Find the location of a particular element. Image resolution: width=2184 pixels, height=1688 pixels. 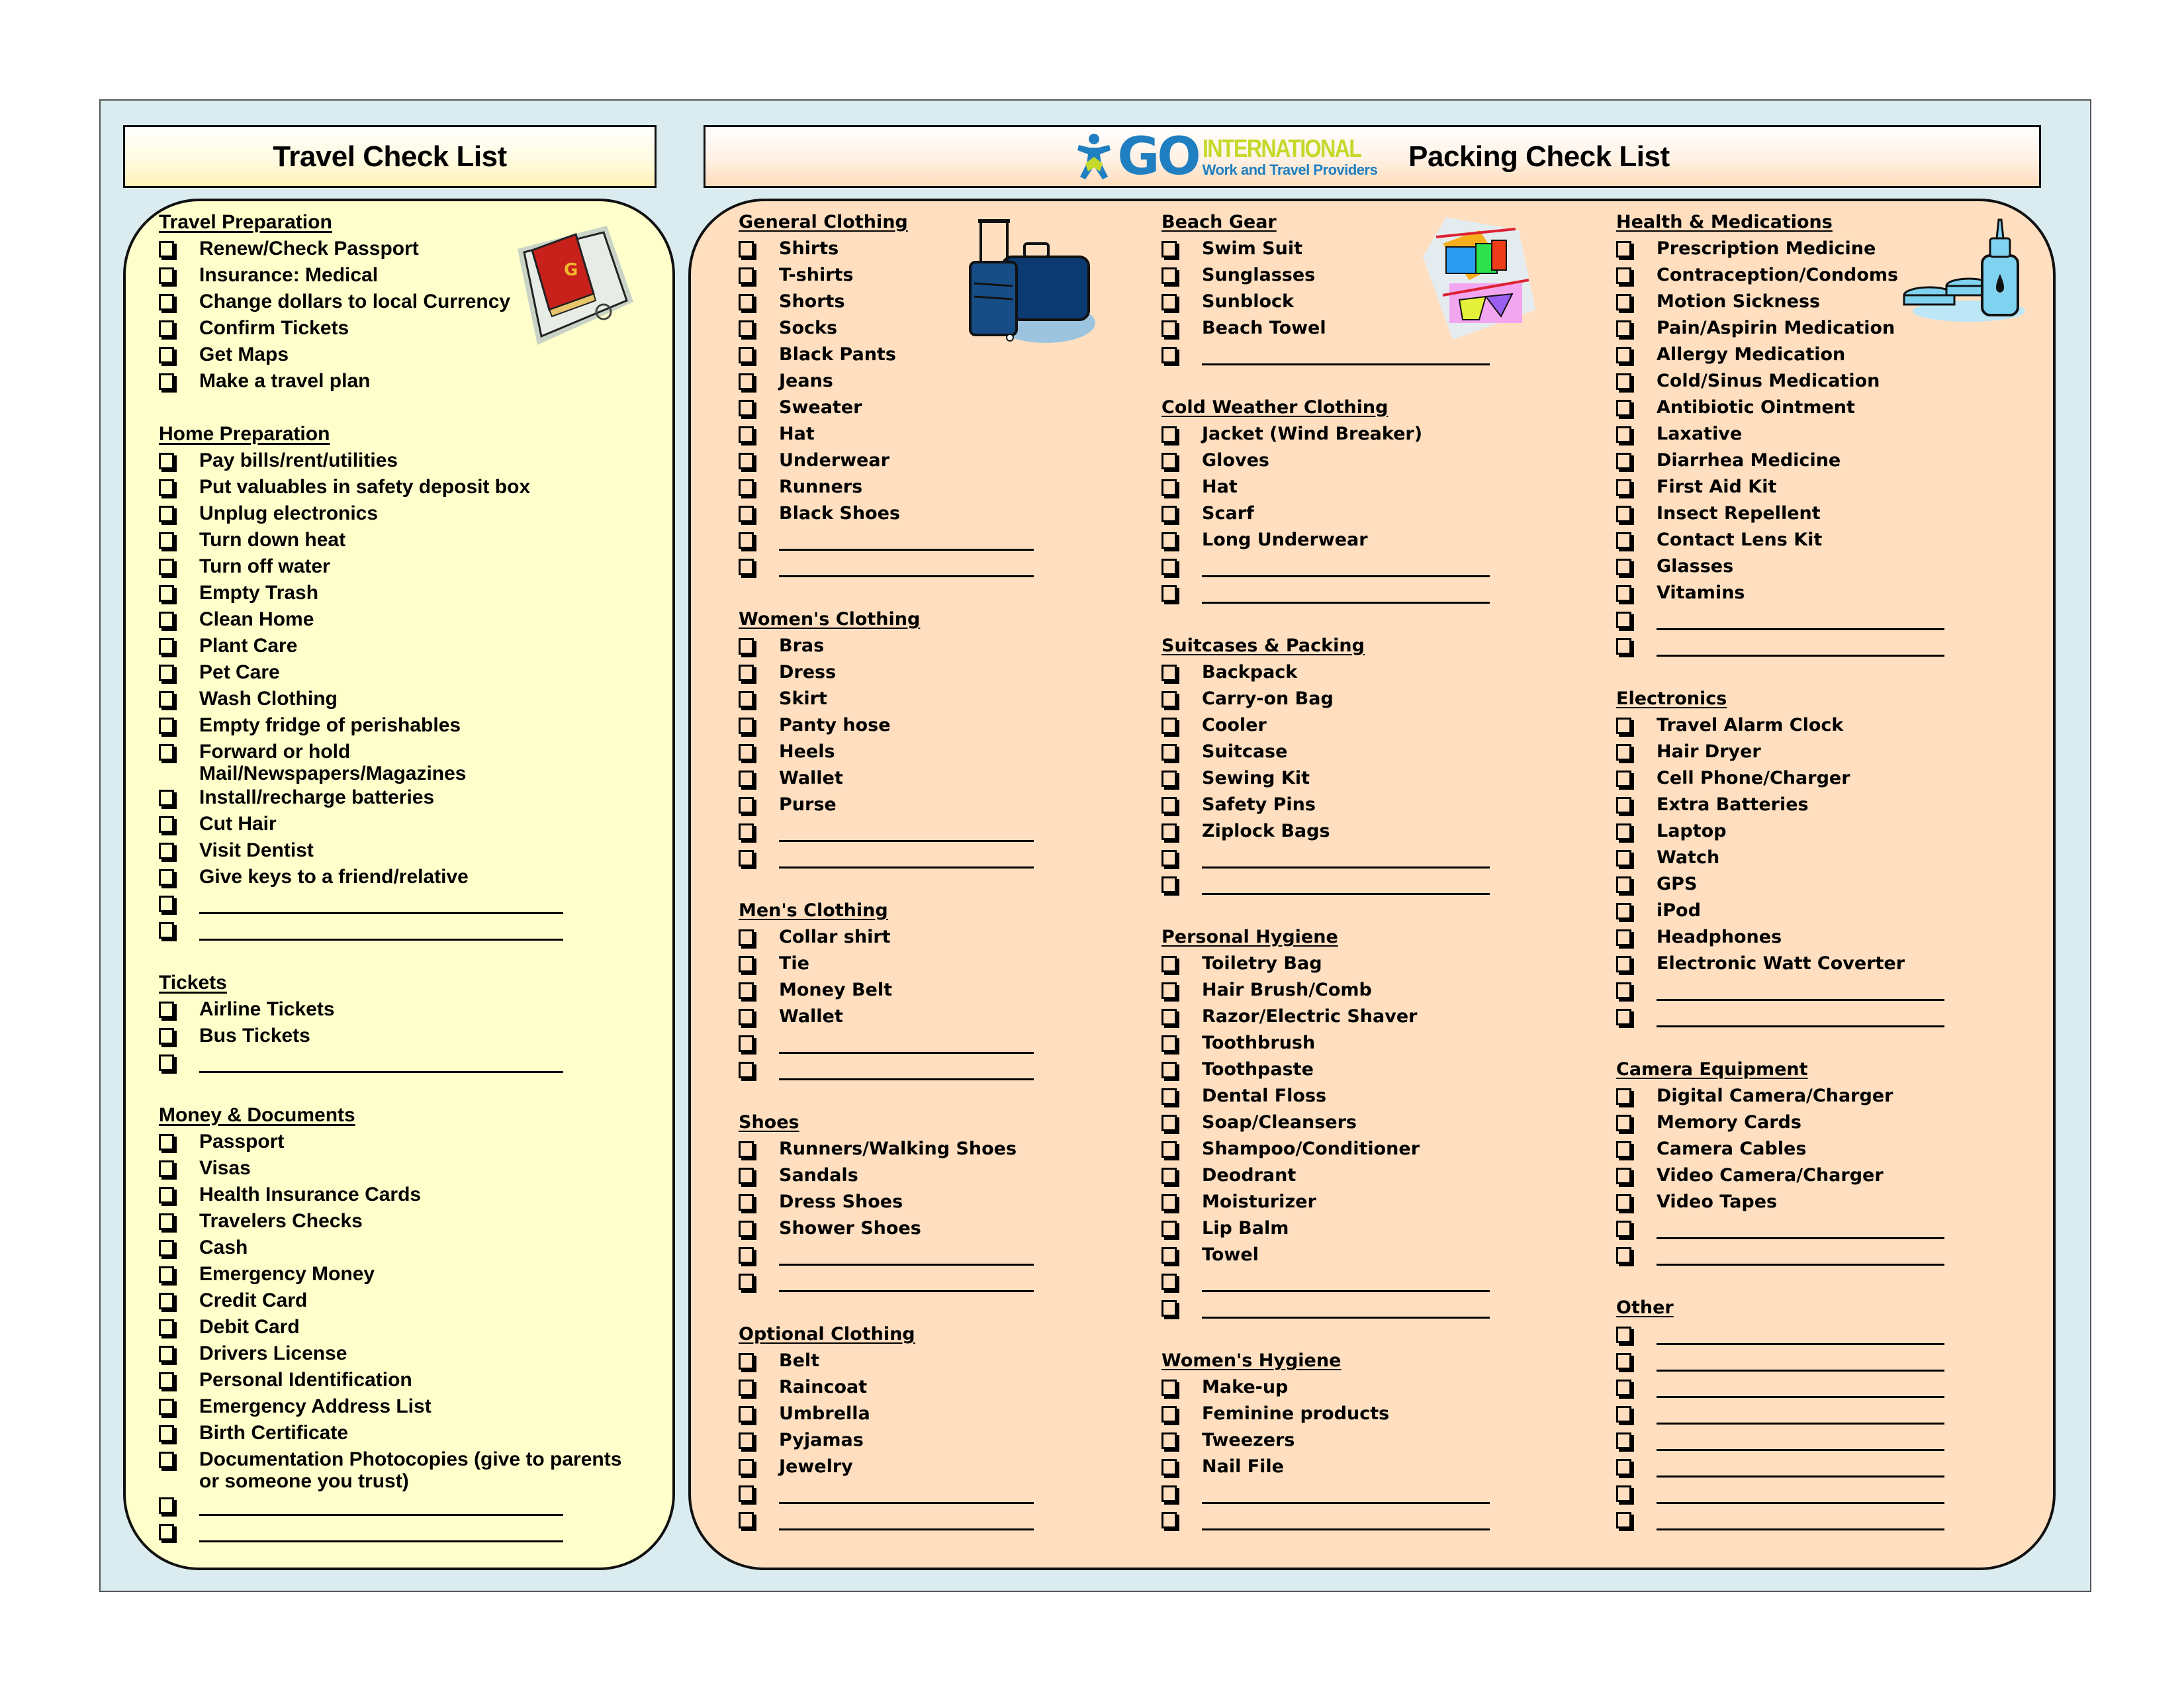

checklist-item: Pet Care is located at coordinates (391, 672).